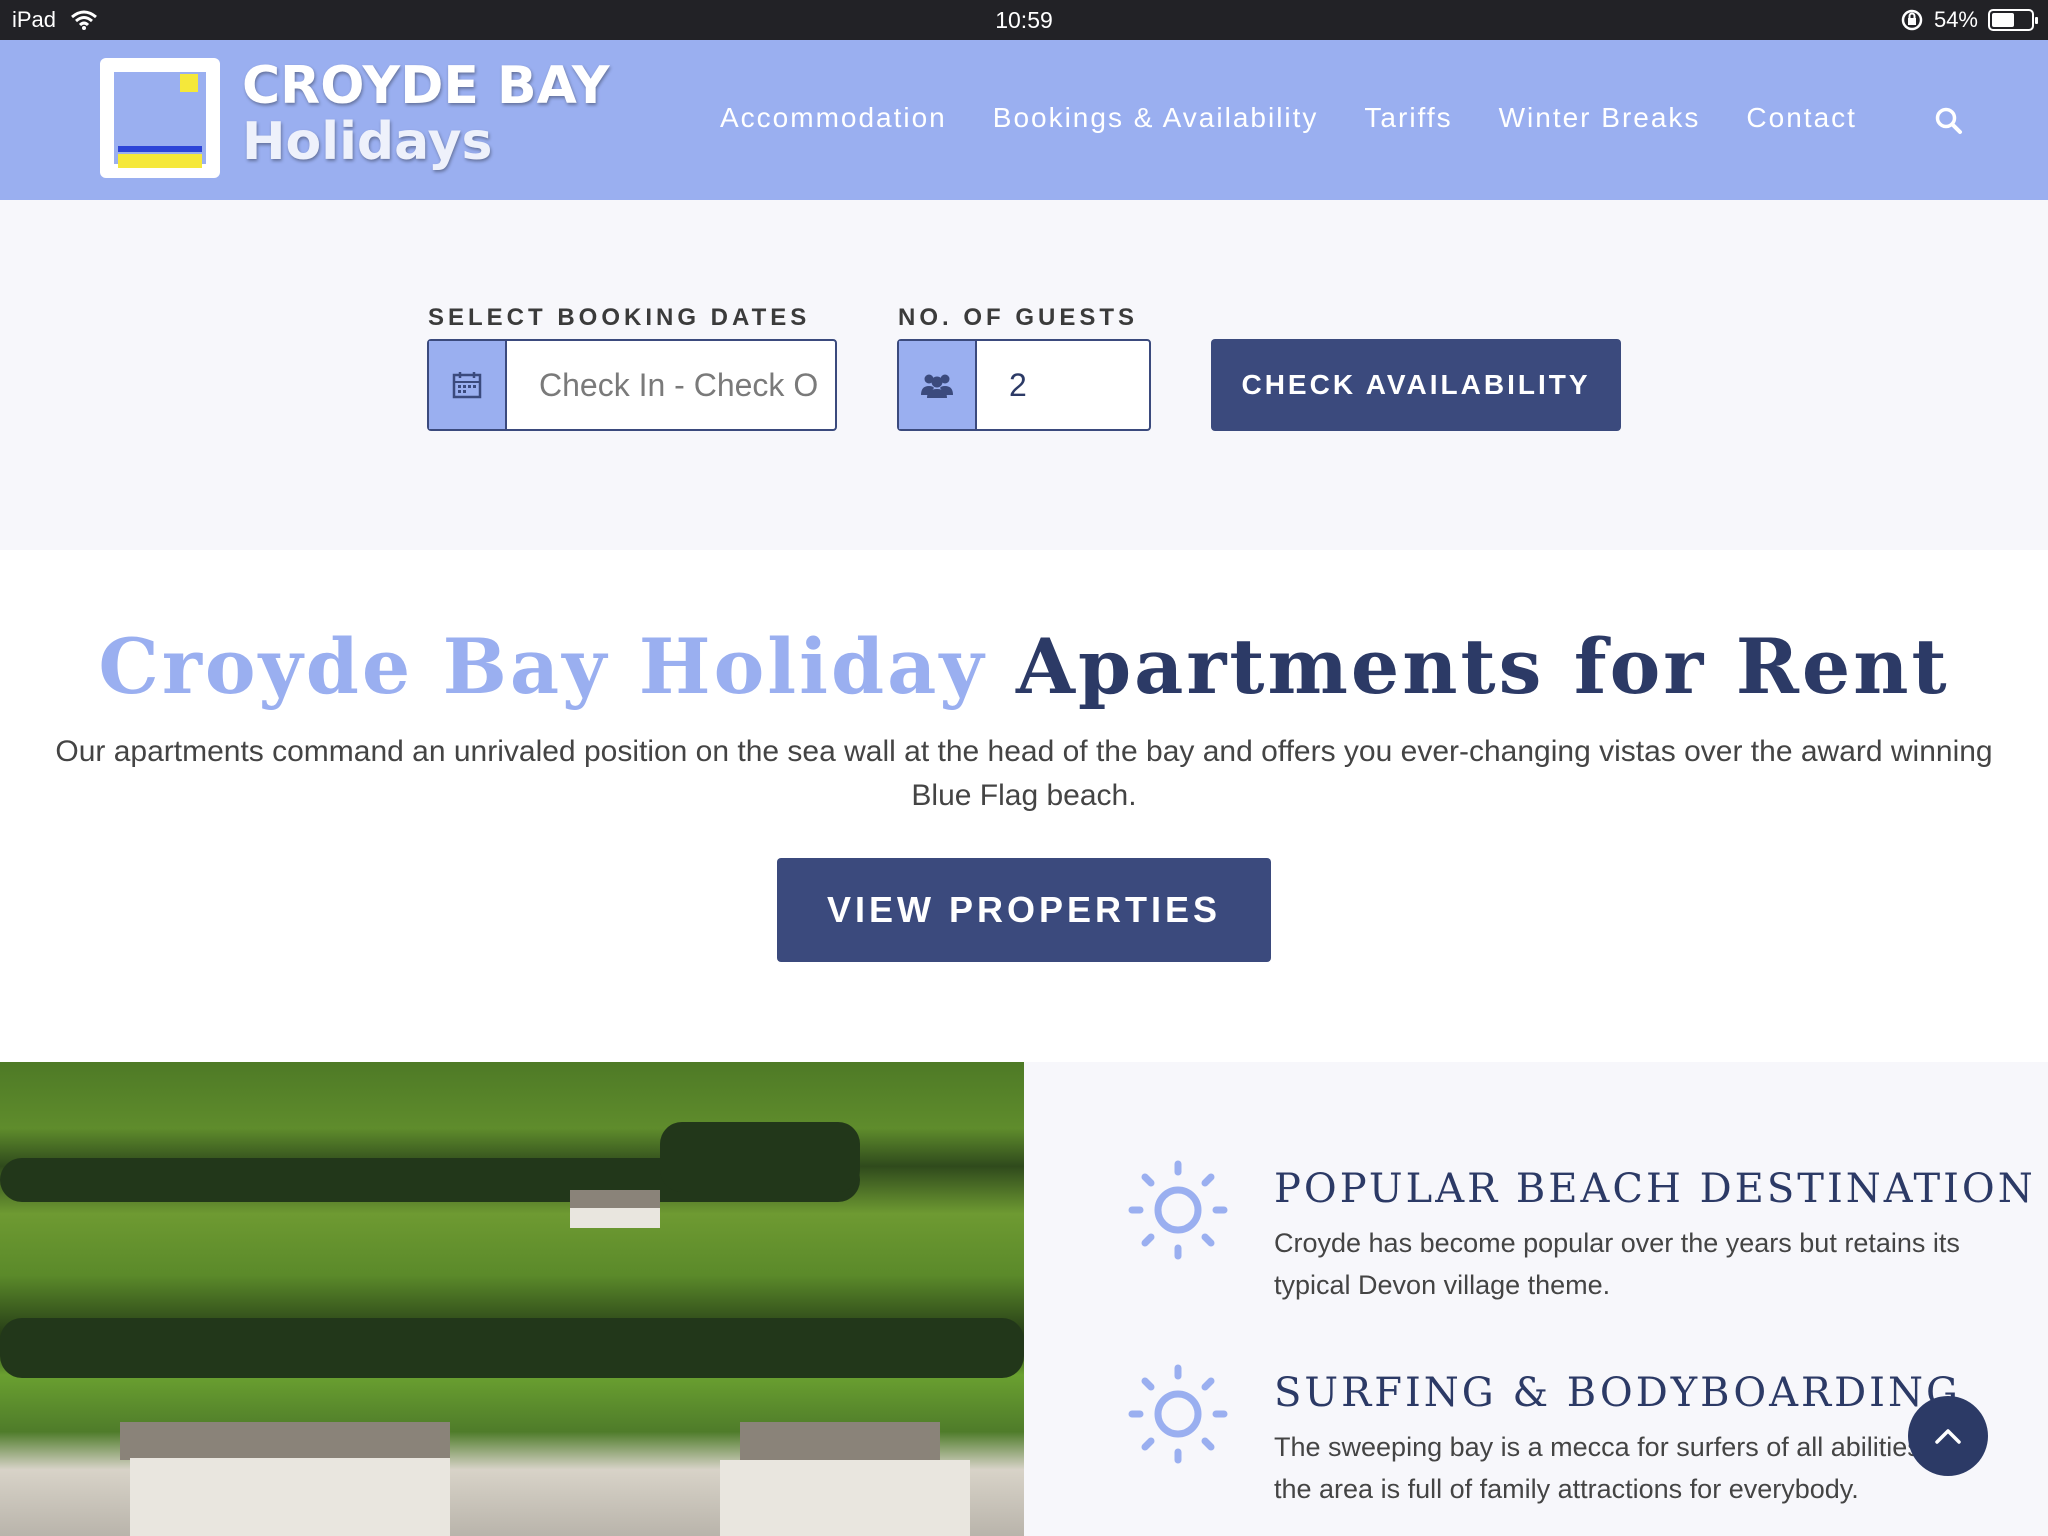 This screenshot has height=1536, width=2048. What do you see at coordinates (619, 317) in the screenshot?
I see `dates-label: SELECT BOOKING DATES` at bounding box center [619, 317].